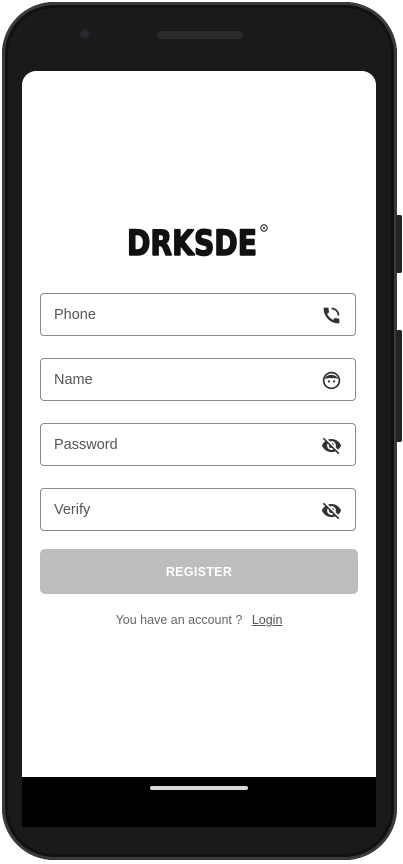  What do you see at coordinates (267, 620) in the screenshot?
I see `login-link: Login` at bounding box center [267, 620].